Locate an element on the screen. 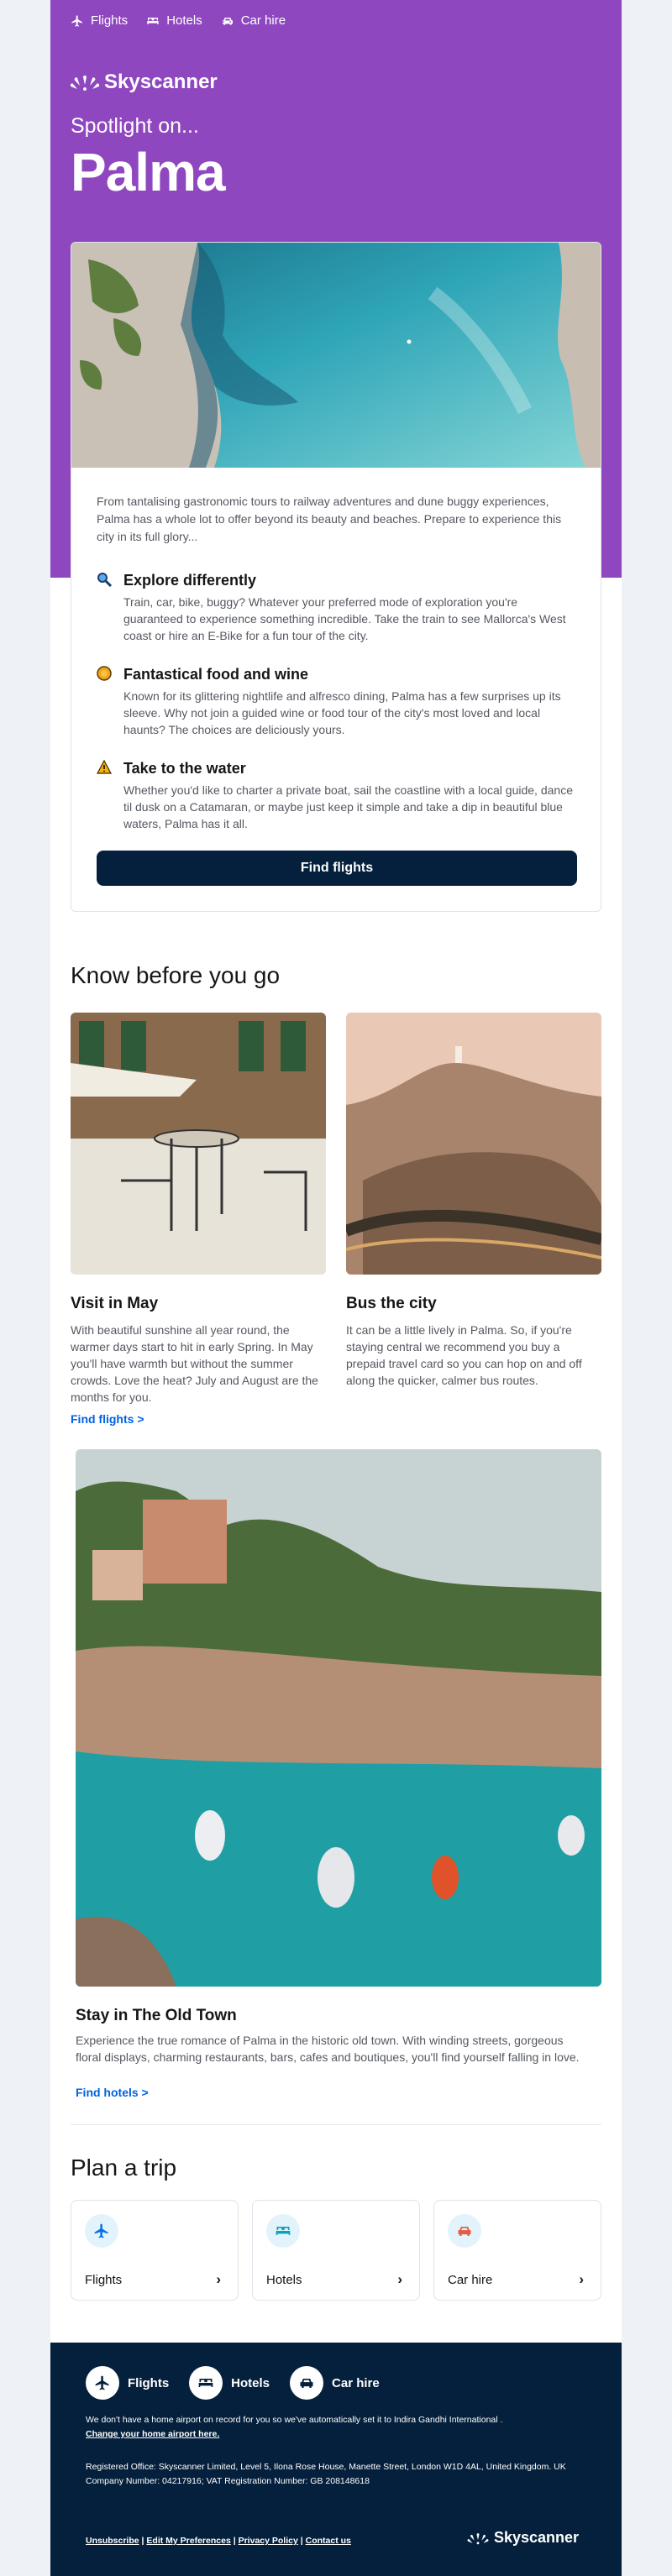 The width and height of the screenshot is (672, 2576). footer-nav-label: Hotels is located at coordinates (250, 2382).